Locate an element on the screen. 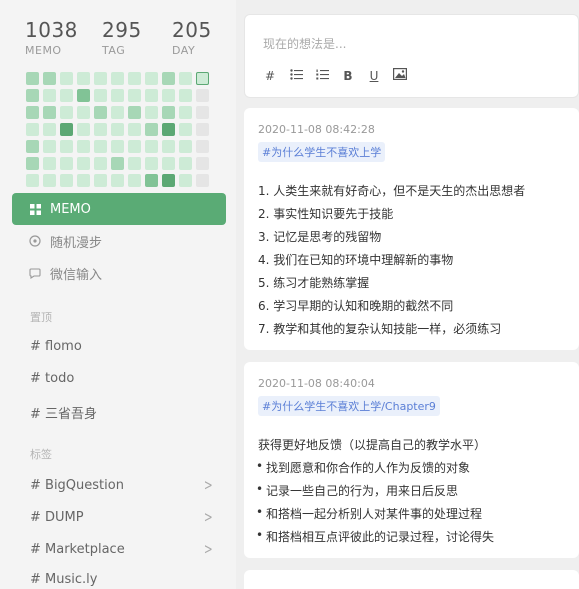  nav-random-walk: 随机漫步 is located at coordinates (119, 241).